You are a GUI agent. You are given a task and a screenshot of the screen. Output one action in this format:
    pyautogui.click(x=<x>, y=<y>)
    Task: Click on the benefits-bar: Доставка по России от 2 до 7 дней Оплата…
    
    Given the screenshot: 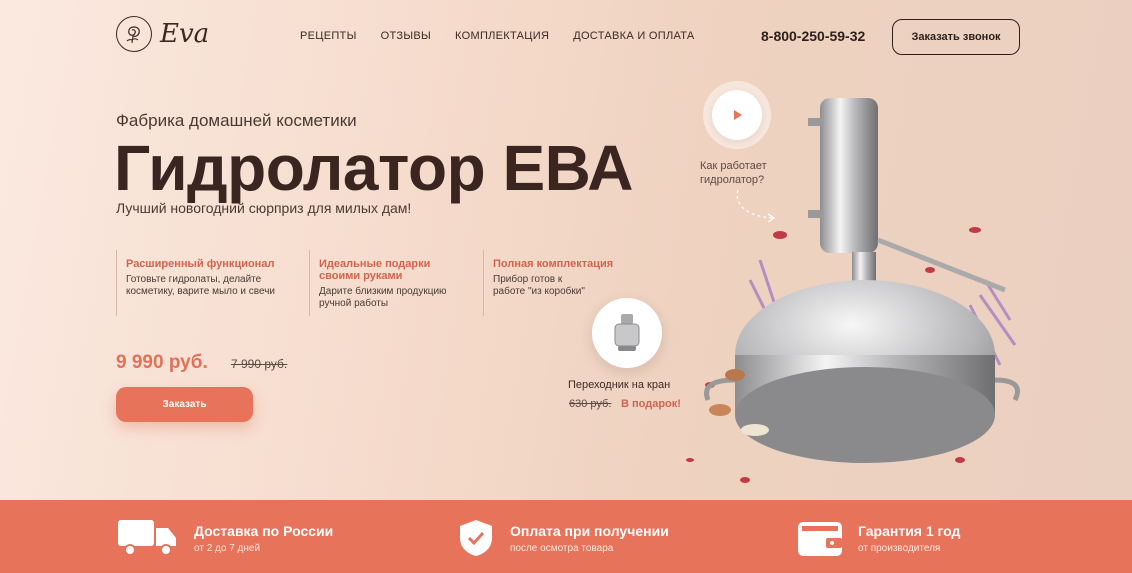 What is the action you would take?
    pyautogui.click(x=566, y=536)
    